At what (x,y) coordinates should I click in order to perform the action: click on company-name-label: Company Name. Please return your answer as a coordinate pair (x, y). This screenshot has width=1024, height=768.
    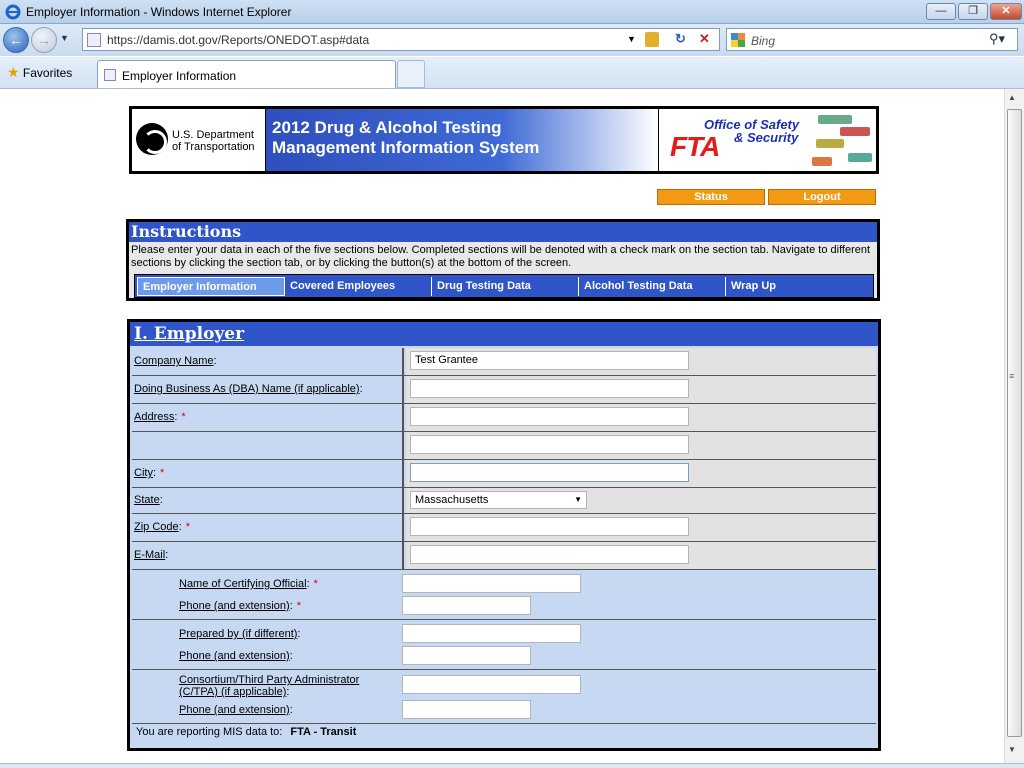
    Looking at the image, I should click on (173, 361).